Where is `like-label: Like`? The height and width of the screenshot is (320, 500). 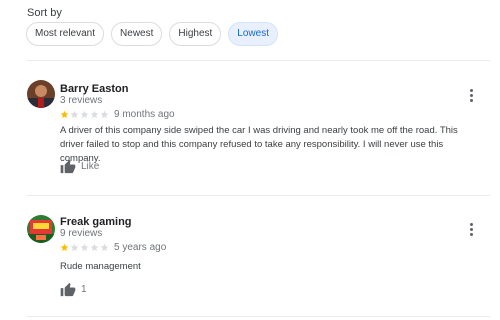 like-label: Like is located at coordinates (90, 166).